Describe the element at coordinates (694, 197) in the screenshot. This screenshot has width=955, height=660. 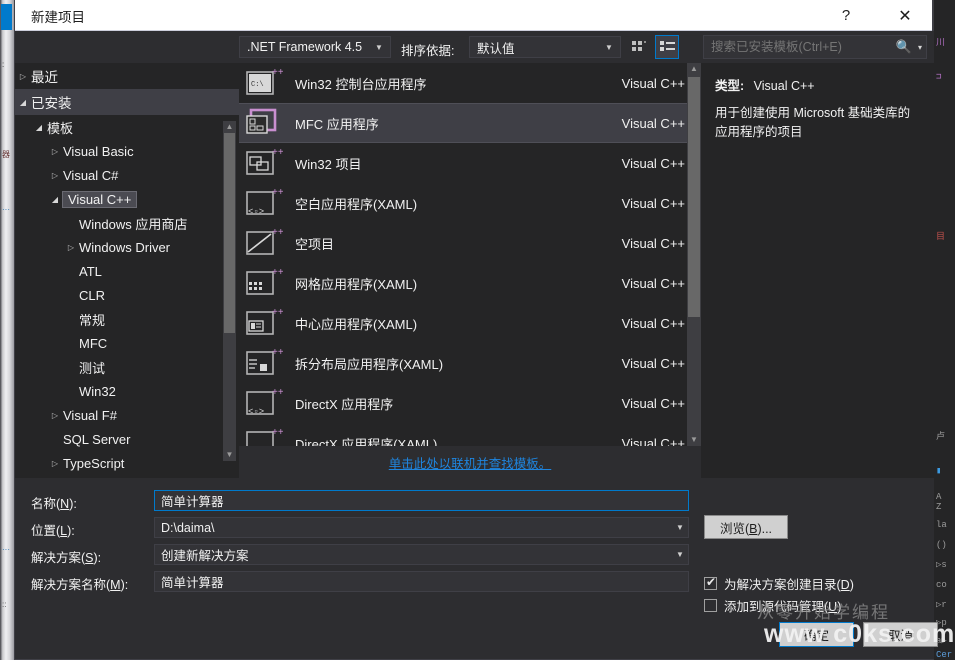
I see `template-list-scrollbar-thumb` at that location.